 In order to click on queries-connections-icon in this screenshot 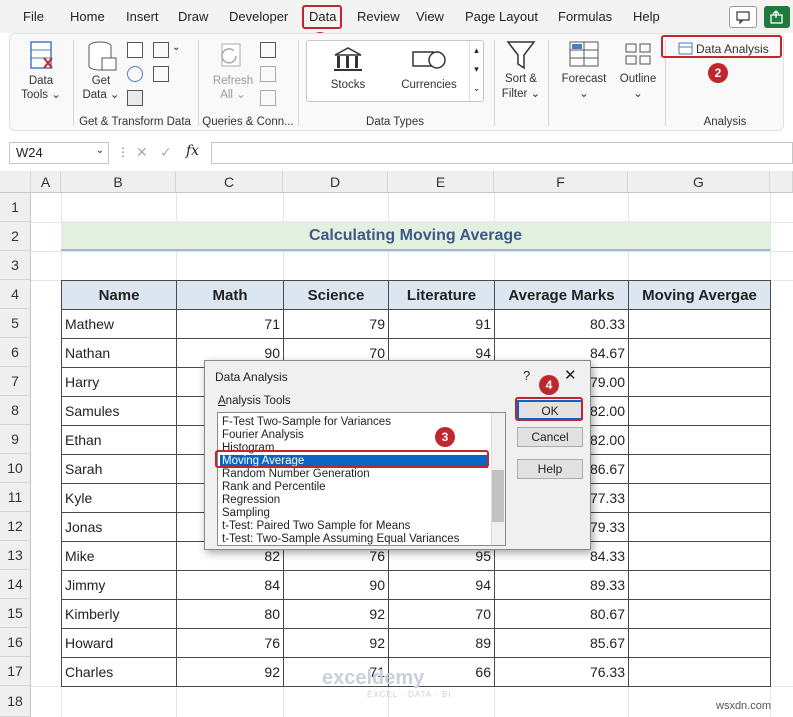, I will do `click(268, 50)`.